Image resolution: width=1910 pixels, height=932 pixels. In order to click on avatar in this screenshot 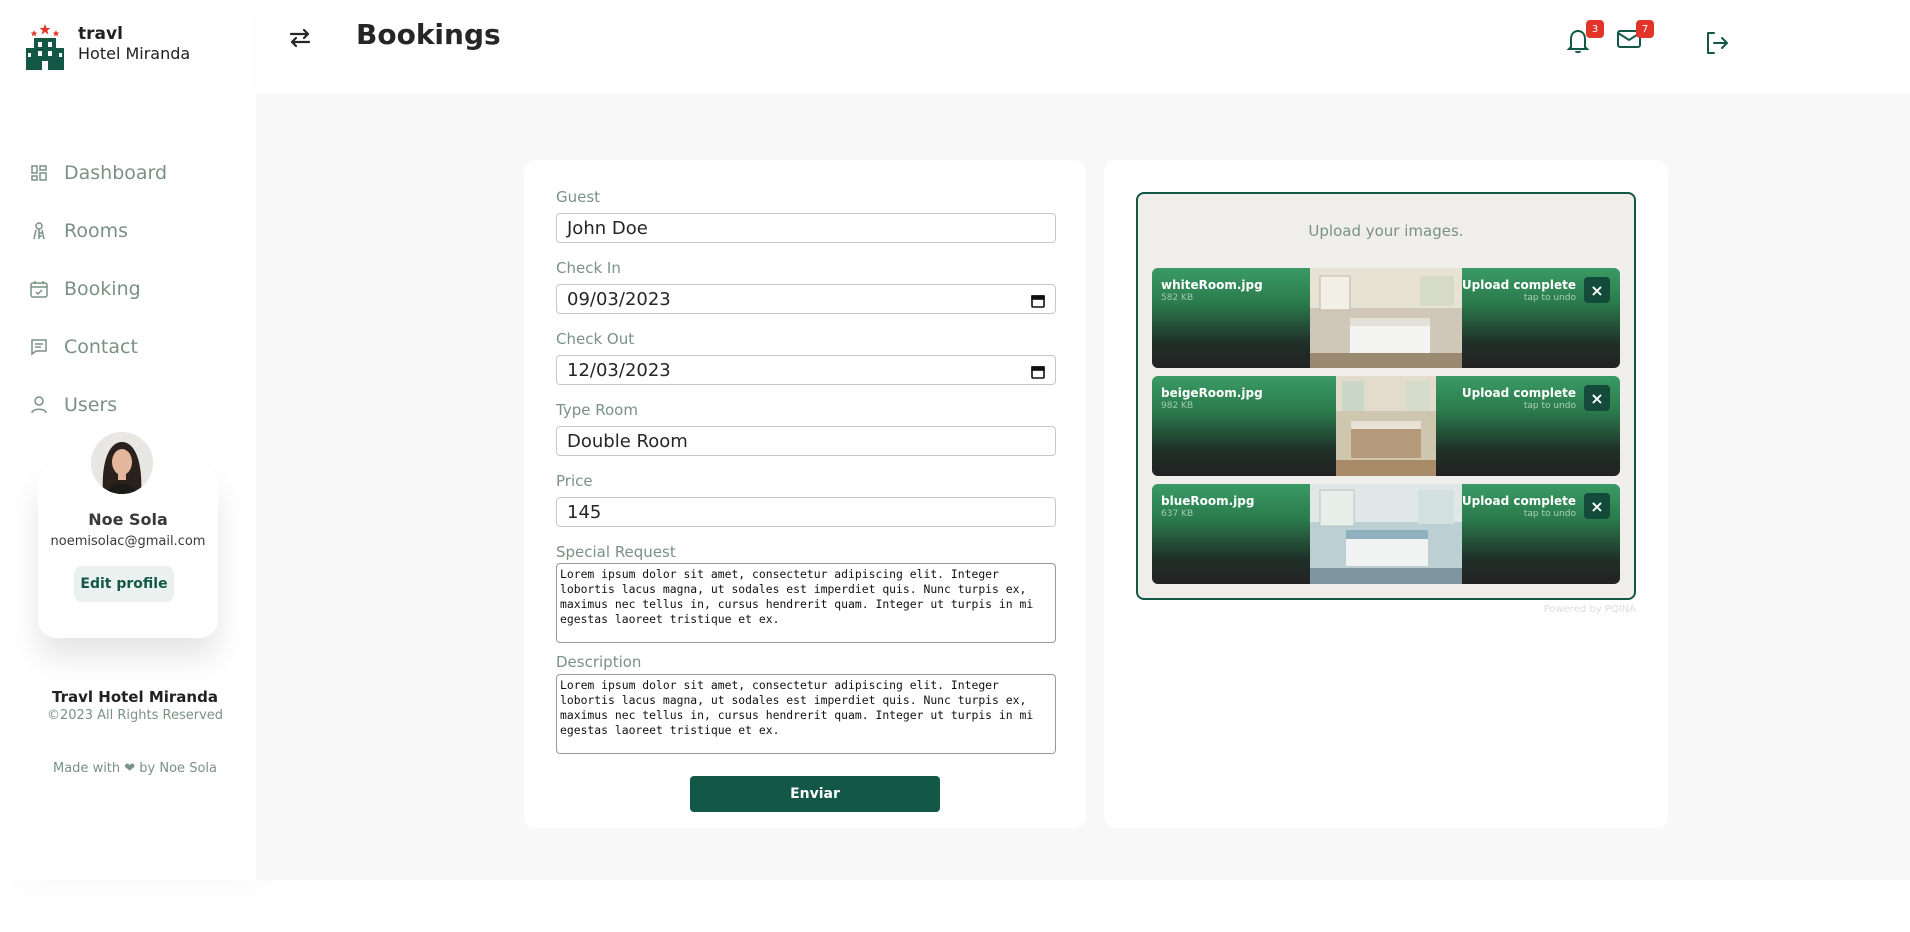, I will do `click(122, 463)`.